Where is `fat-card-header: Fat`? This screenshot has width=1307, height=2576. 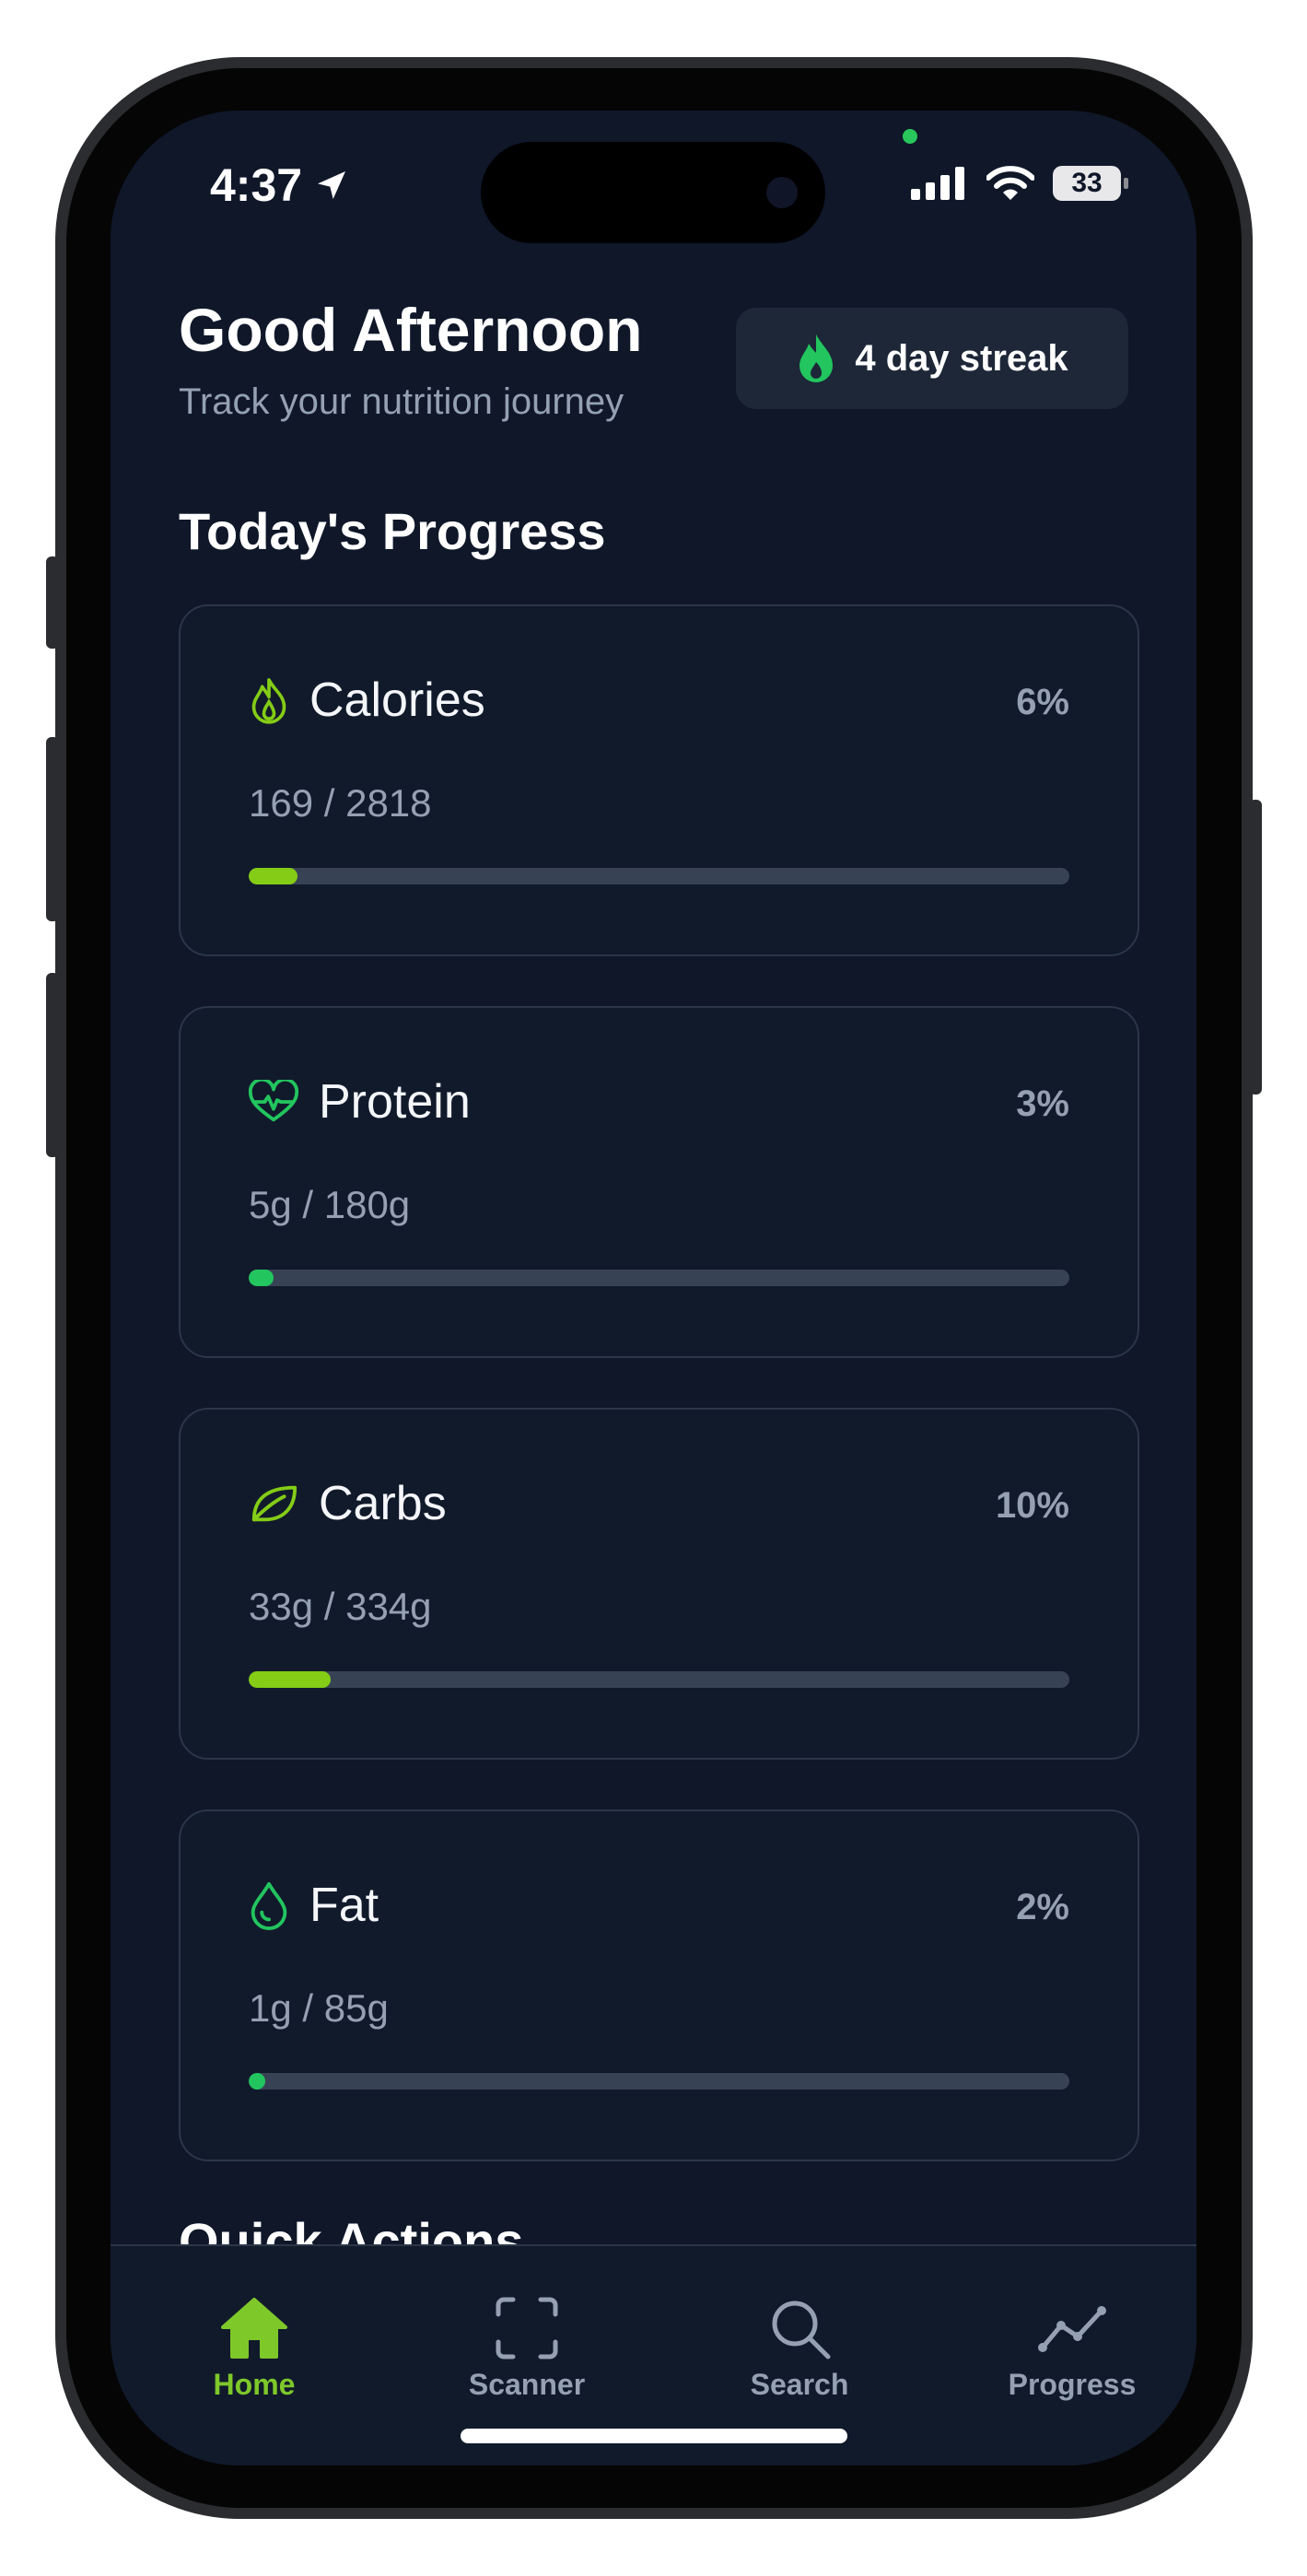
fat-card-header: Fat is located at coordinates (314, 1905).